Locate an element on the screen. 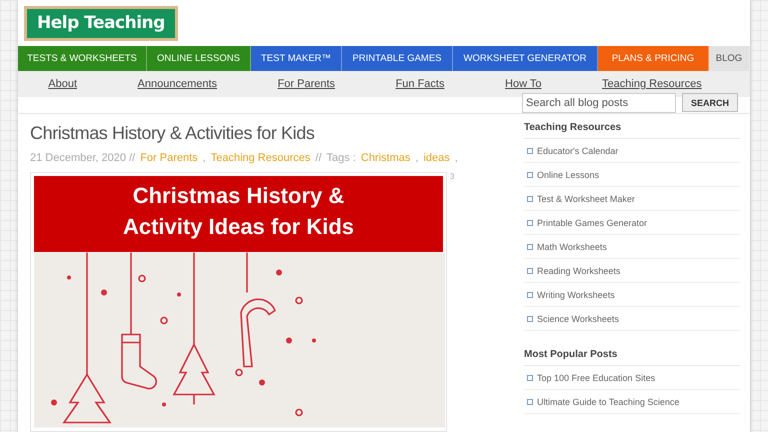 The height and width of the screenshot is (432, 768). sidebar-link: Test & Worksheet Maker is located at coordinates (586, 199).